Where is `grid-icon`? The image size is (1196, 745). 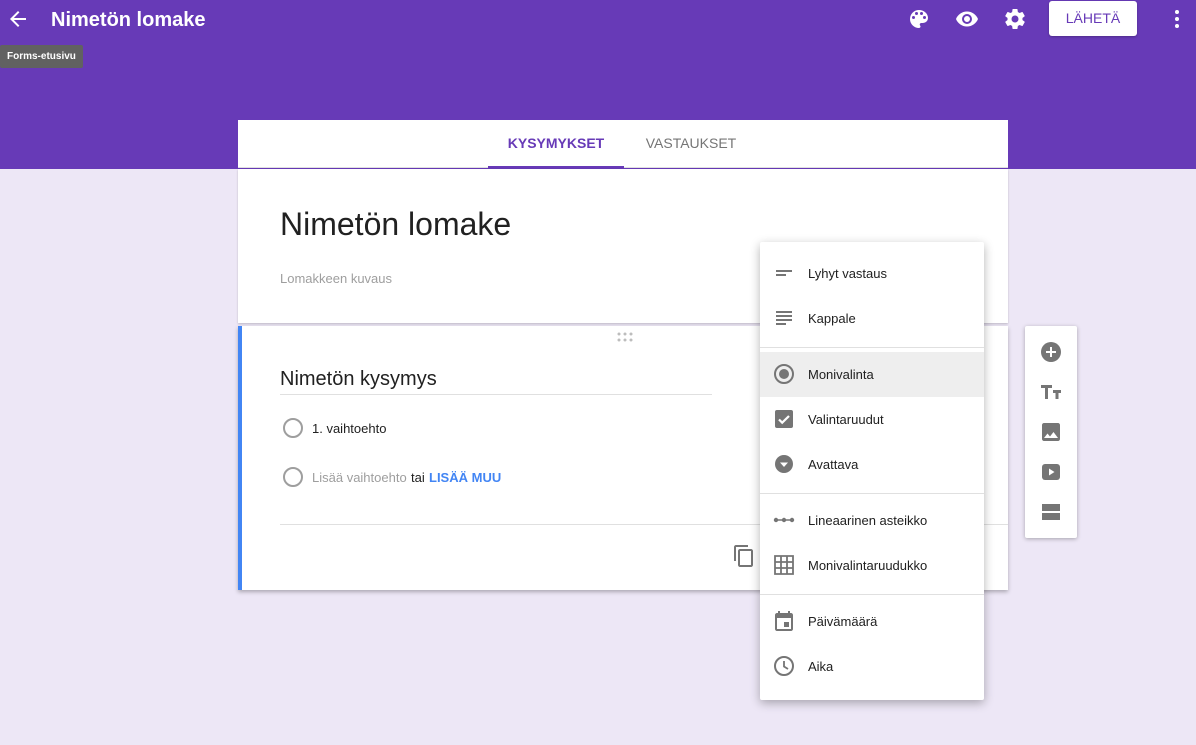
grid-icon is located at coordinates (784, 565).